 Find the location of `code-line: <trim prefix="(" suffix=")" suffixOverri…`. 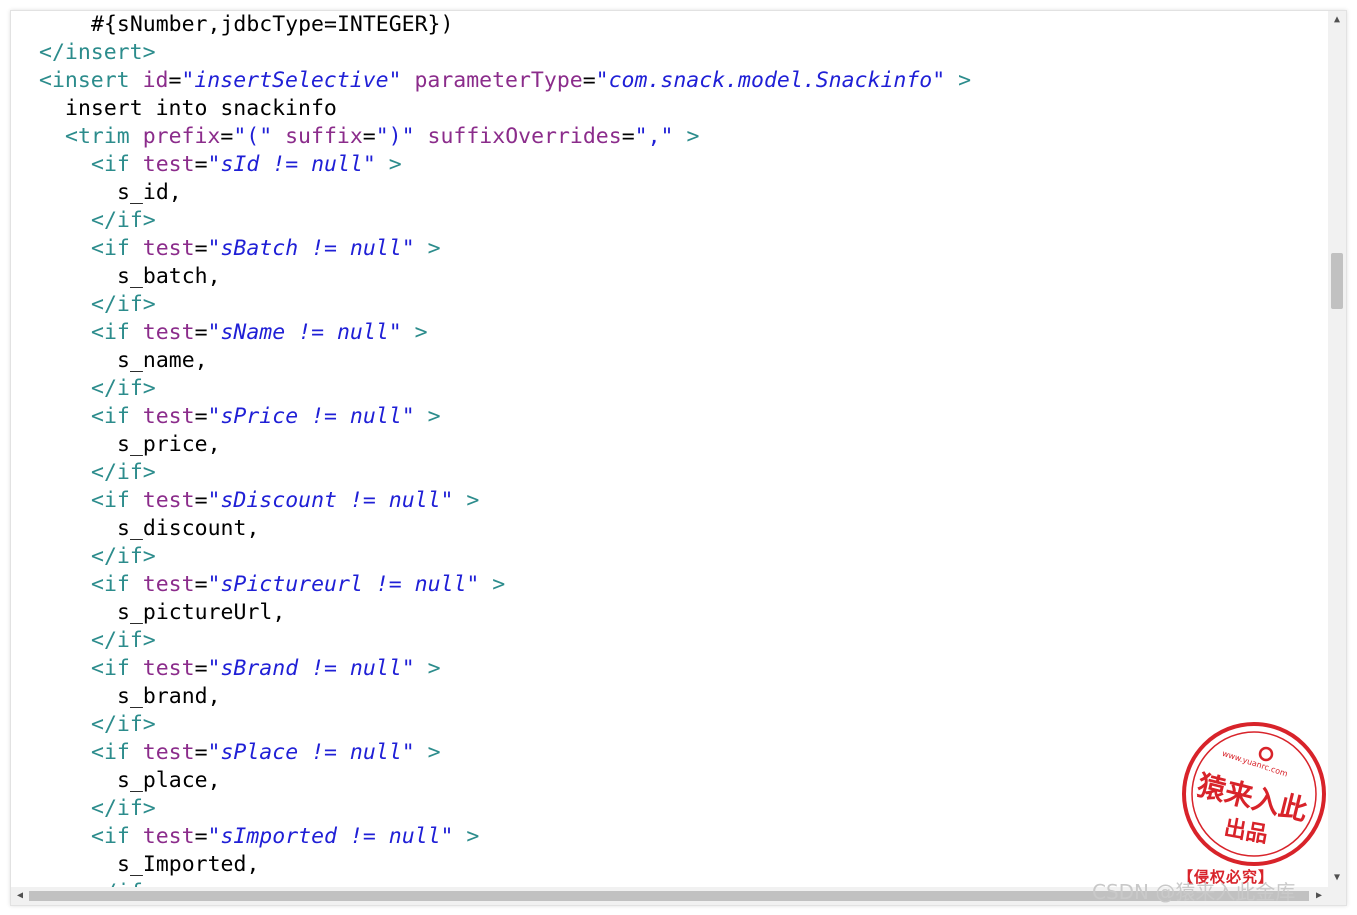

code-line: <trim prefix="(" suffix=")" suffixOverri… is located at coordinates (382, 136).